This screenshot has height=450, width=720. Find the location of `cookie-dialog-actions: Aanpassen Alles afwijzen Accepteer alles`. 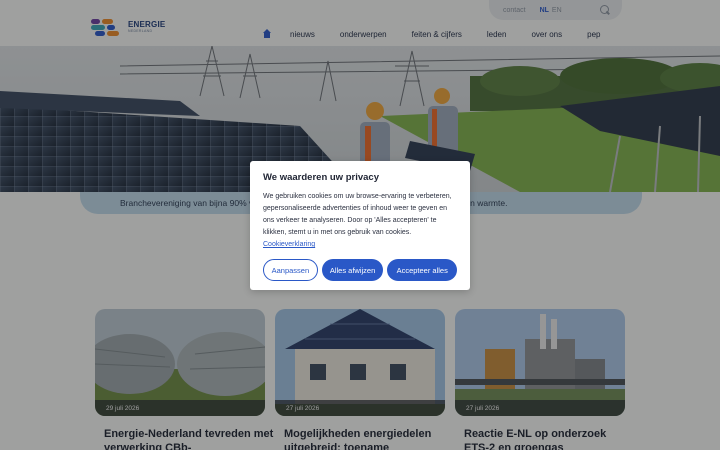

cookie-dialog-actions: Aanpassen Alles afwijzen Accepteer alles is located at coordinates (360, 270).